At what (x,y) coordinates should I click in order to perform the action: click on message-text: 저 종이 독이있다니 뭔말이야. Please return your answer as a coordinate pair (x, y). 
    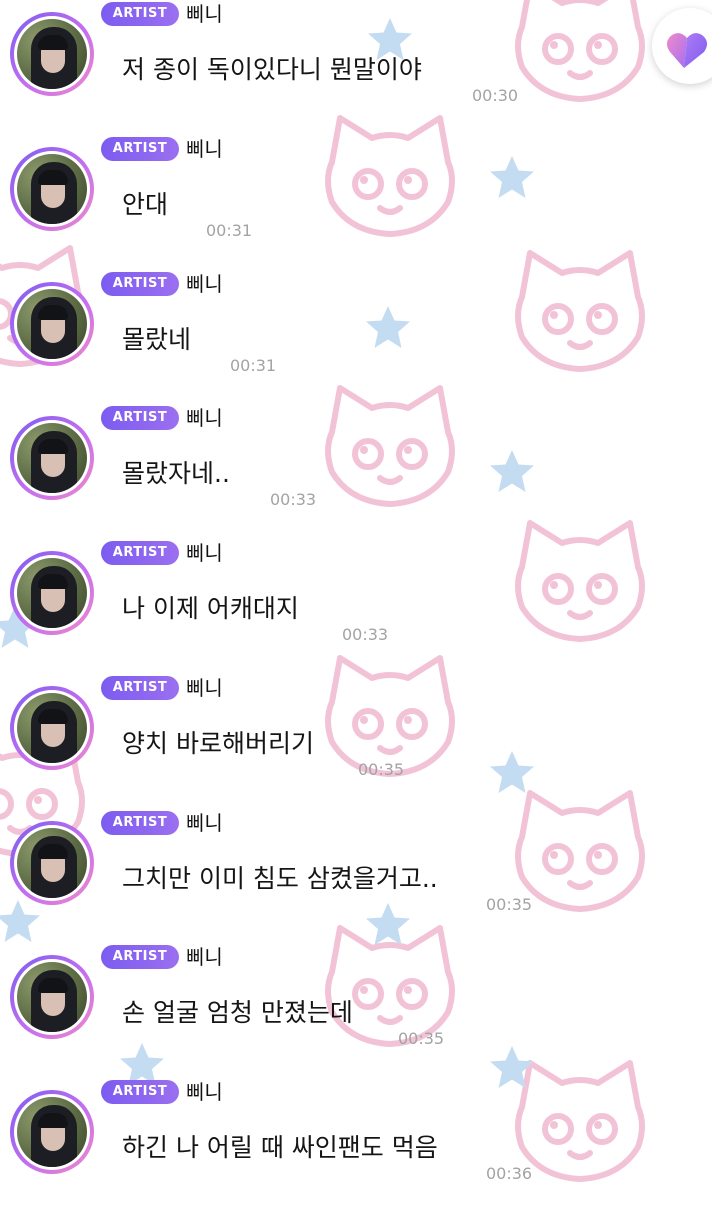
    Looking at the image, I should click on (272, 69).